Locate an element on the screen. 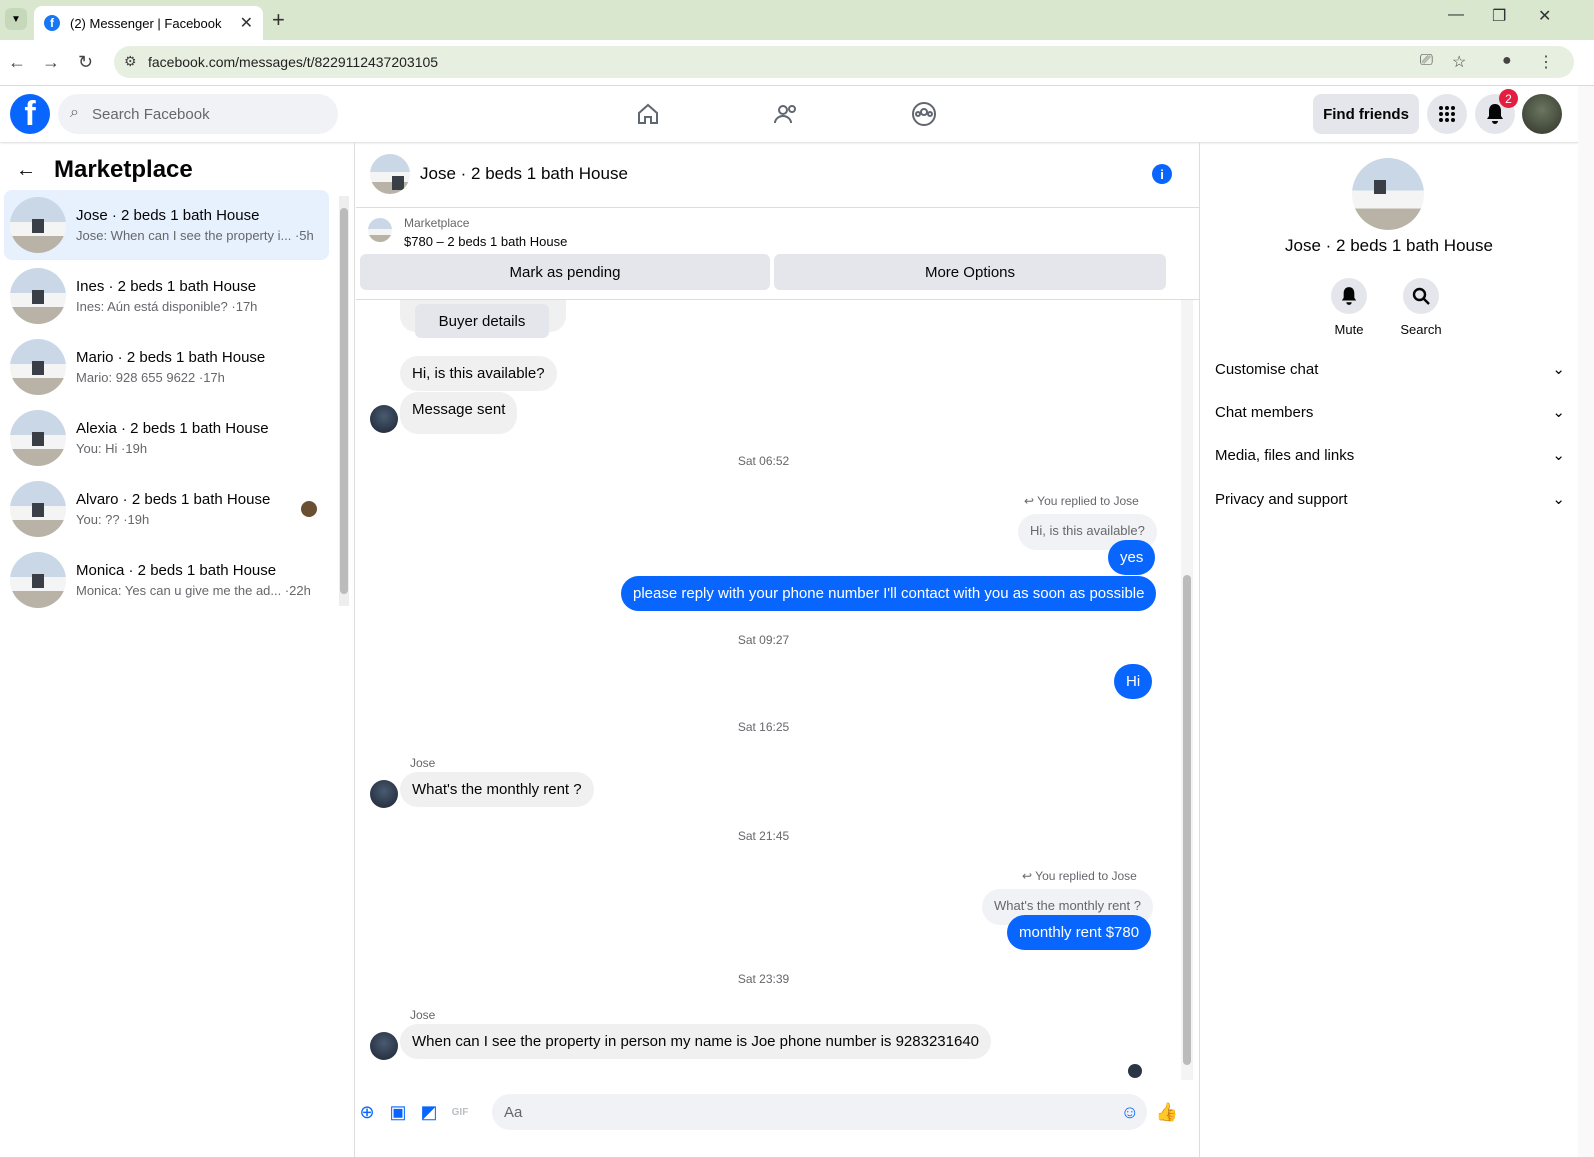  groups-icon is located at coordinates (924, 114).